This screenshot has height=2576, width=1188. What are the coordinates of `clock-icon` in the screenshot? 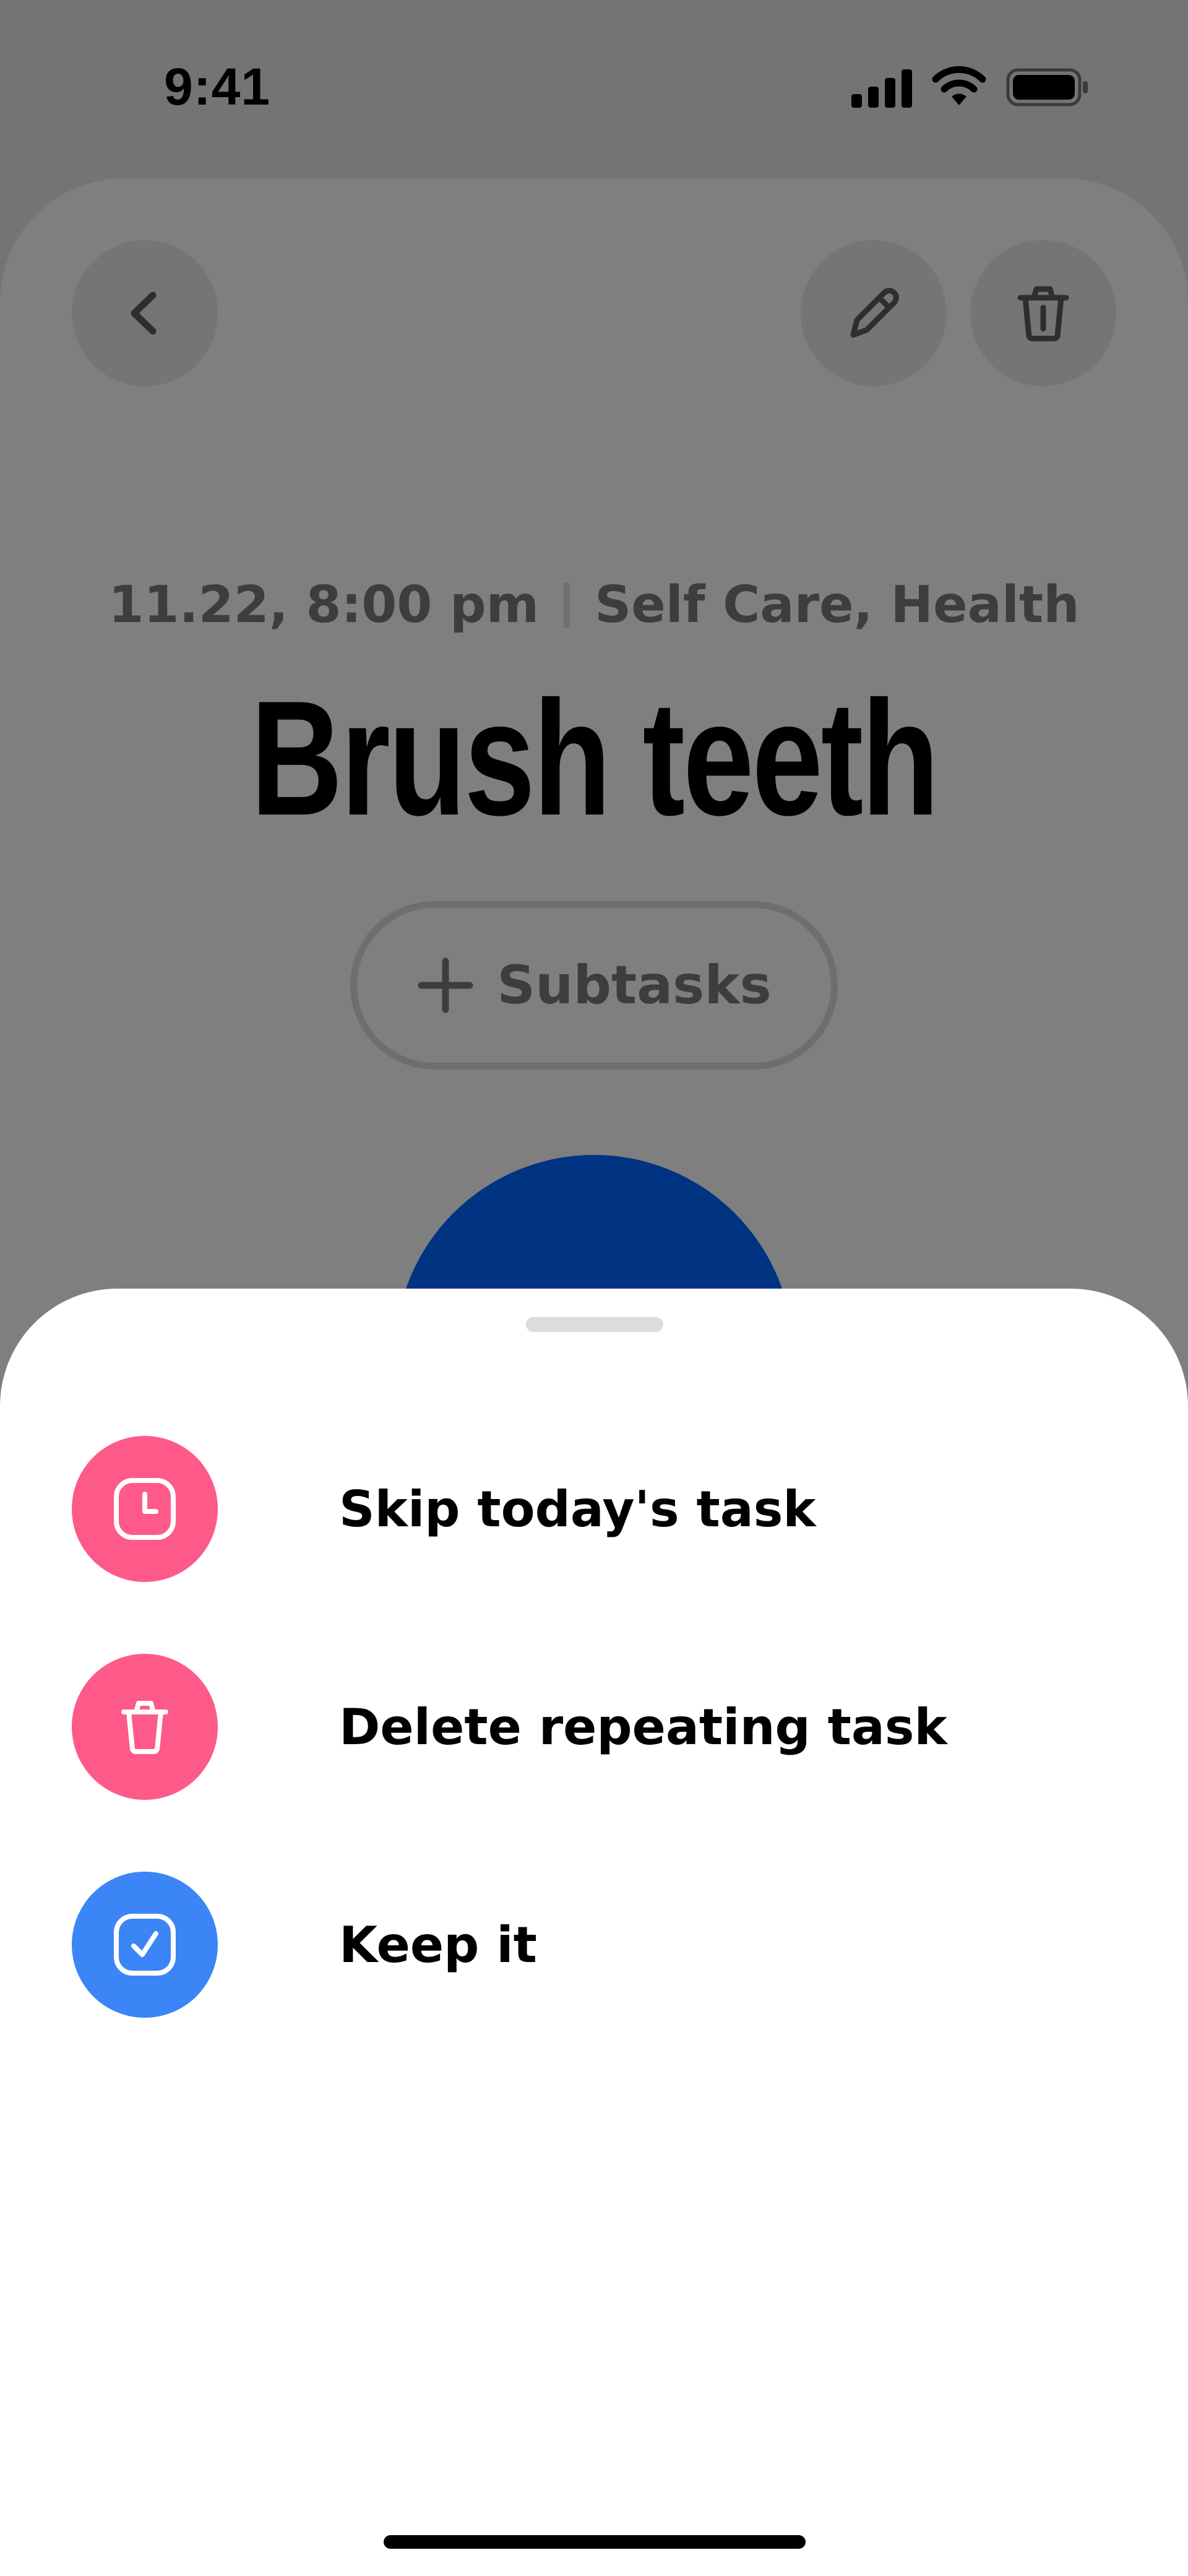 It's located at (145, 1509).